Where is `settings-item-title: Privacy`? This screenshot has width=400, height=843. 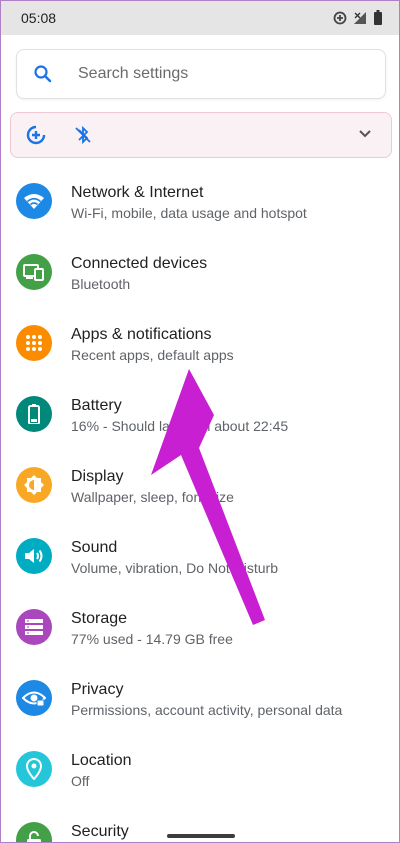
settings-item-title: Privacy is located at coordinates (97, 689).